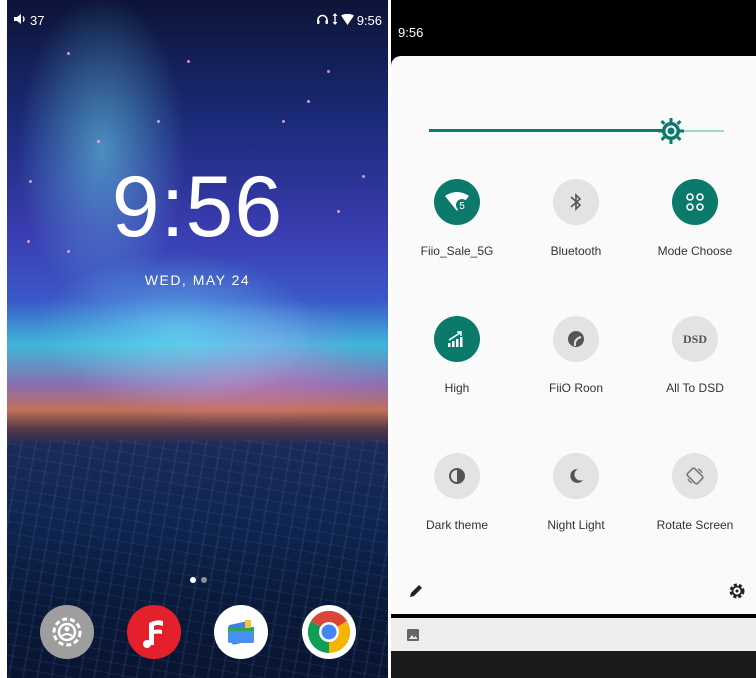 The image size is (756, 678). What do you see at coordinates (197, 280) in the screenshot?
I see `lockscreen-date: WED, MAY 24` at bounding box center [197, 280].